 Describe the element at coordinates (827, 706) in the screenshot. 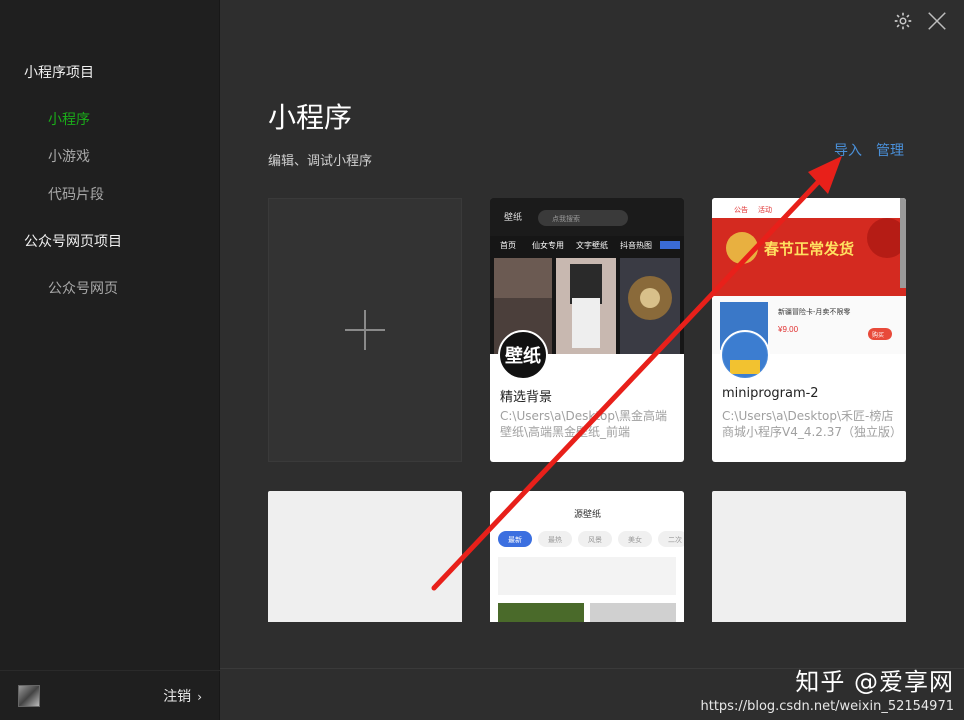

I see `watermark-url: https://blog.csdn.net/weixin_52154971` at that location.